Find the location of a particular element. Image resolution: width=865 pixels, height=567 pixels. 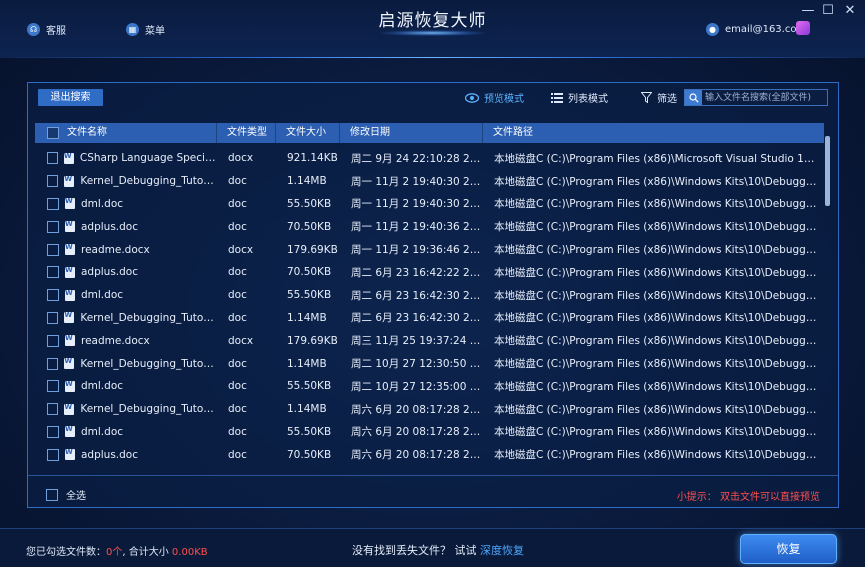

maximize-icon: ☐ is located at coordinates (828, 11).